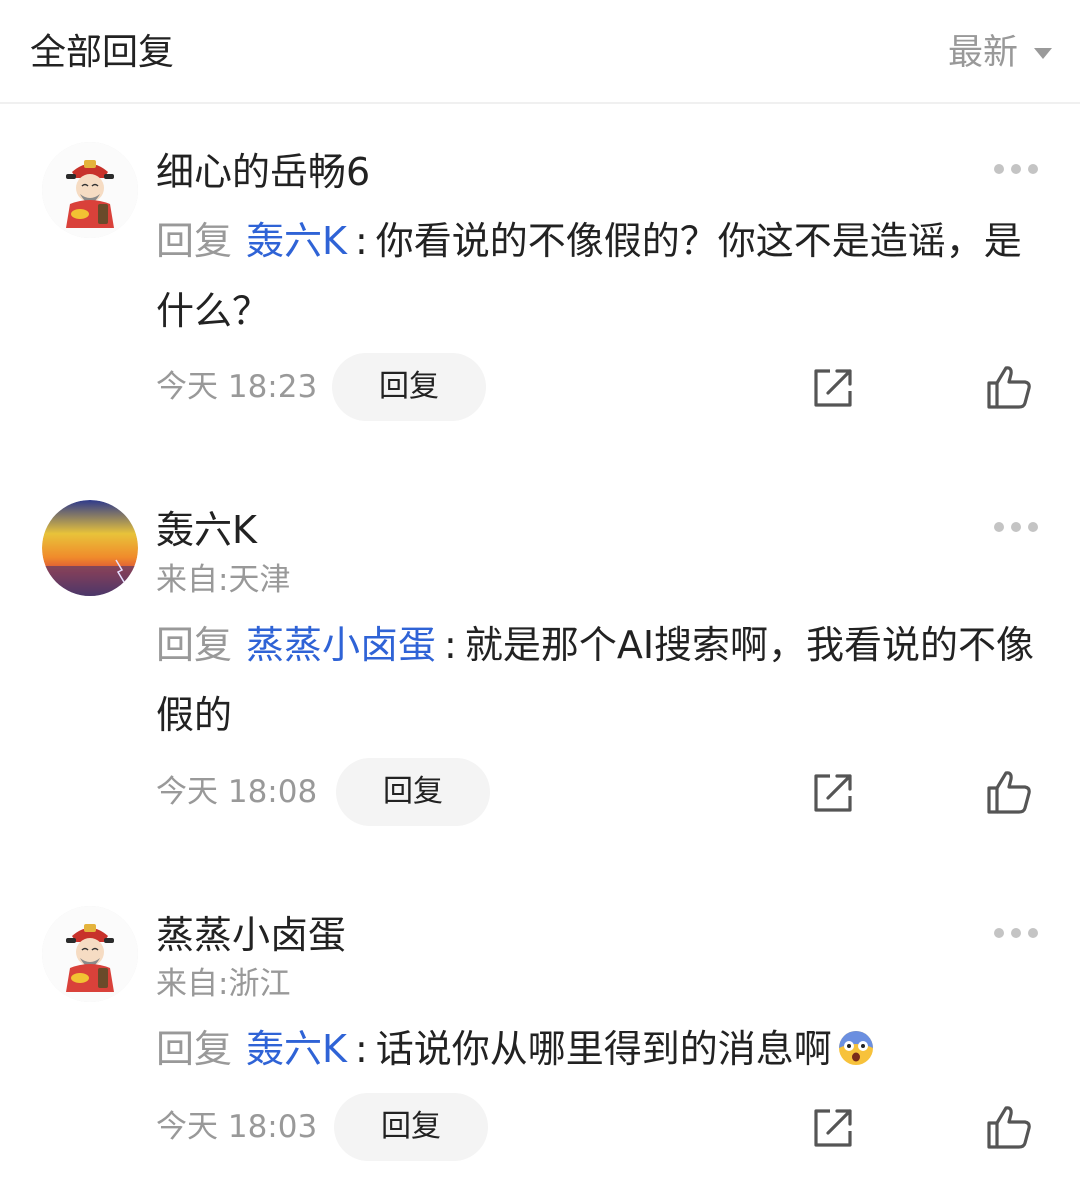  Describe the element at coordinates (237, 792) in the screenshot. I see `timestamp: 今天 18:08` at that location.